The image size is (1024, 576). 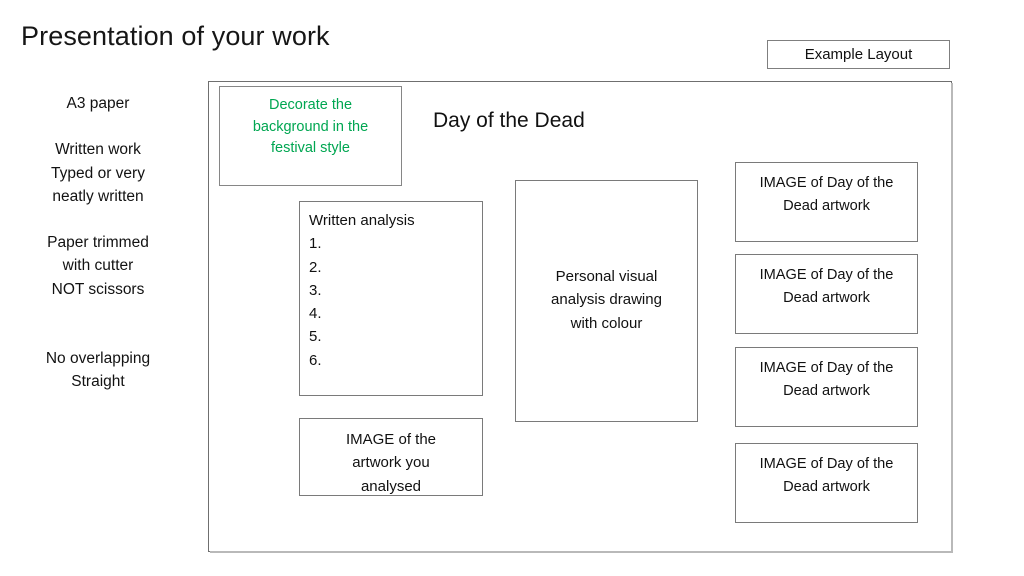 What do you see at coordinates (175, 36) in the screenshot?
I see `page-title: Presentation of your work` at bounding box center [175, 36].